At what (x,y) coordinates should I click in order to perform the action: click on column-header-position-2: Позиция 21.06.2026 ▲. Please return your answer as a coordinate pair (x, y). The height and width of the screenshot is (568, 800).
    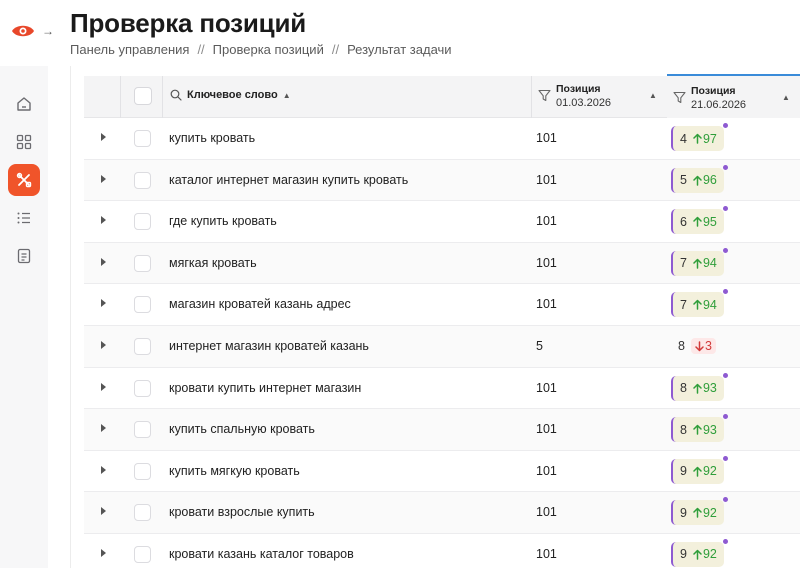
    Looking at the image, I should click on (733, 96).